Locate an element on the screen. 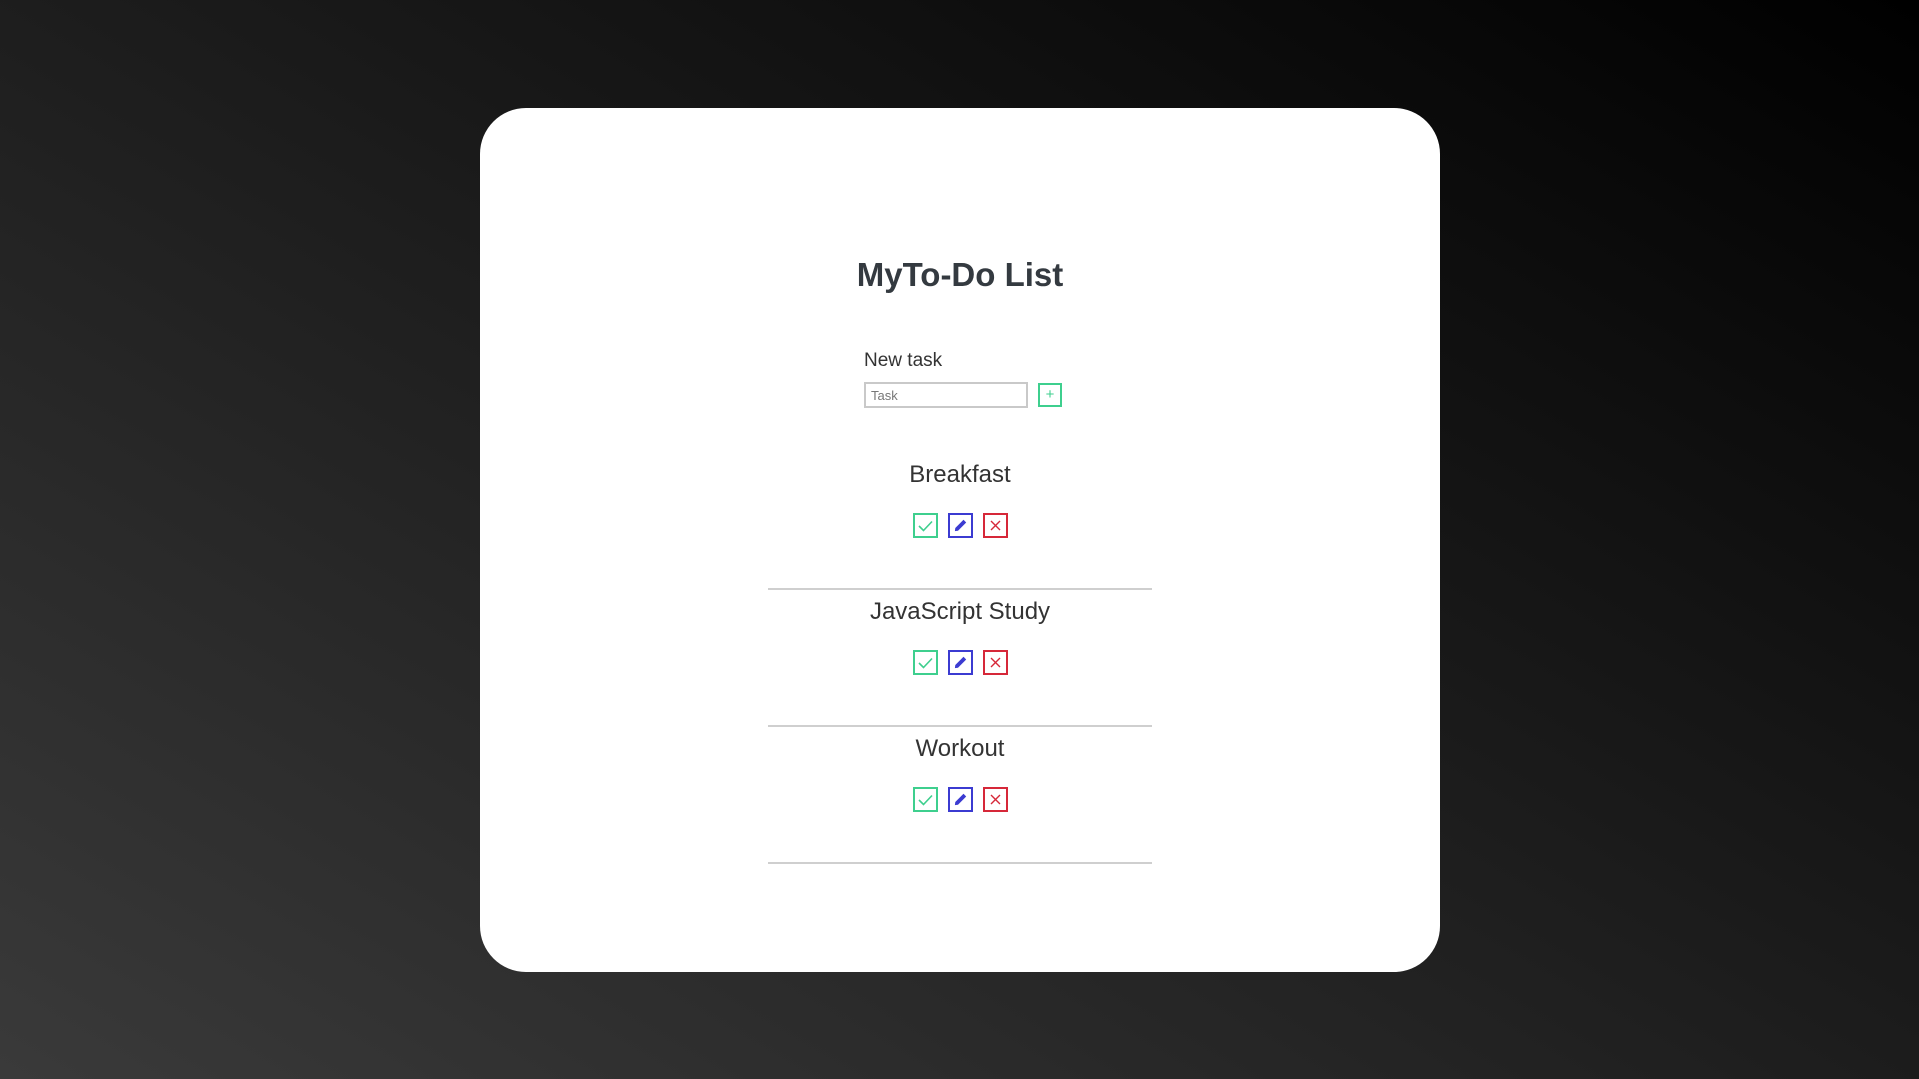 The height and width of the screenshot is (1079, 1919). todo-list: Breakfast JavaScript Study Workout is located at coordinates (960, 658).